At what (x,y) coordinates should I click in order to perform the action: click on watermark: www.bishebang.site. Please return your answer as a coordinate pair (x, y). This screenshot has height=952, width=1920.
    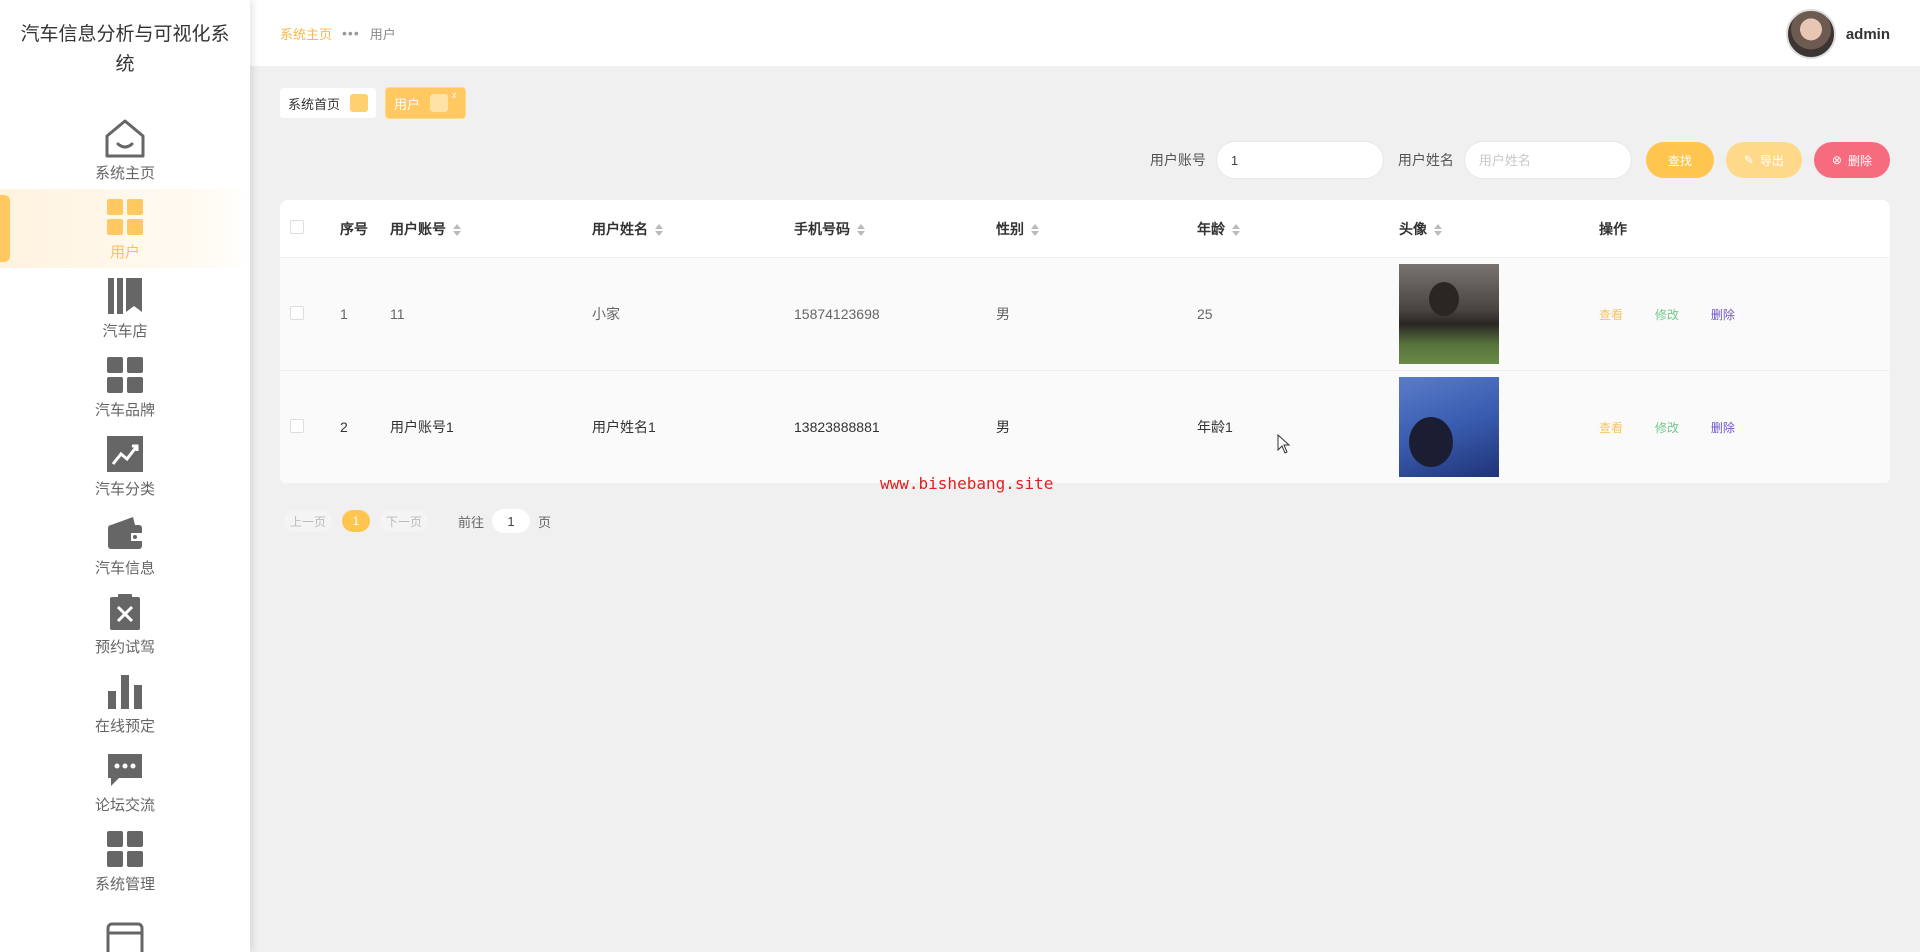
    Looking at the image, I should click on (967, 483).